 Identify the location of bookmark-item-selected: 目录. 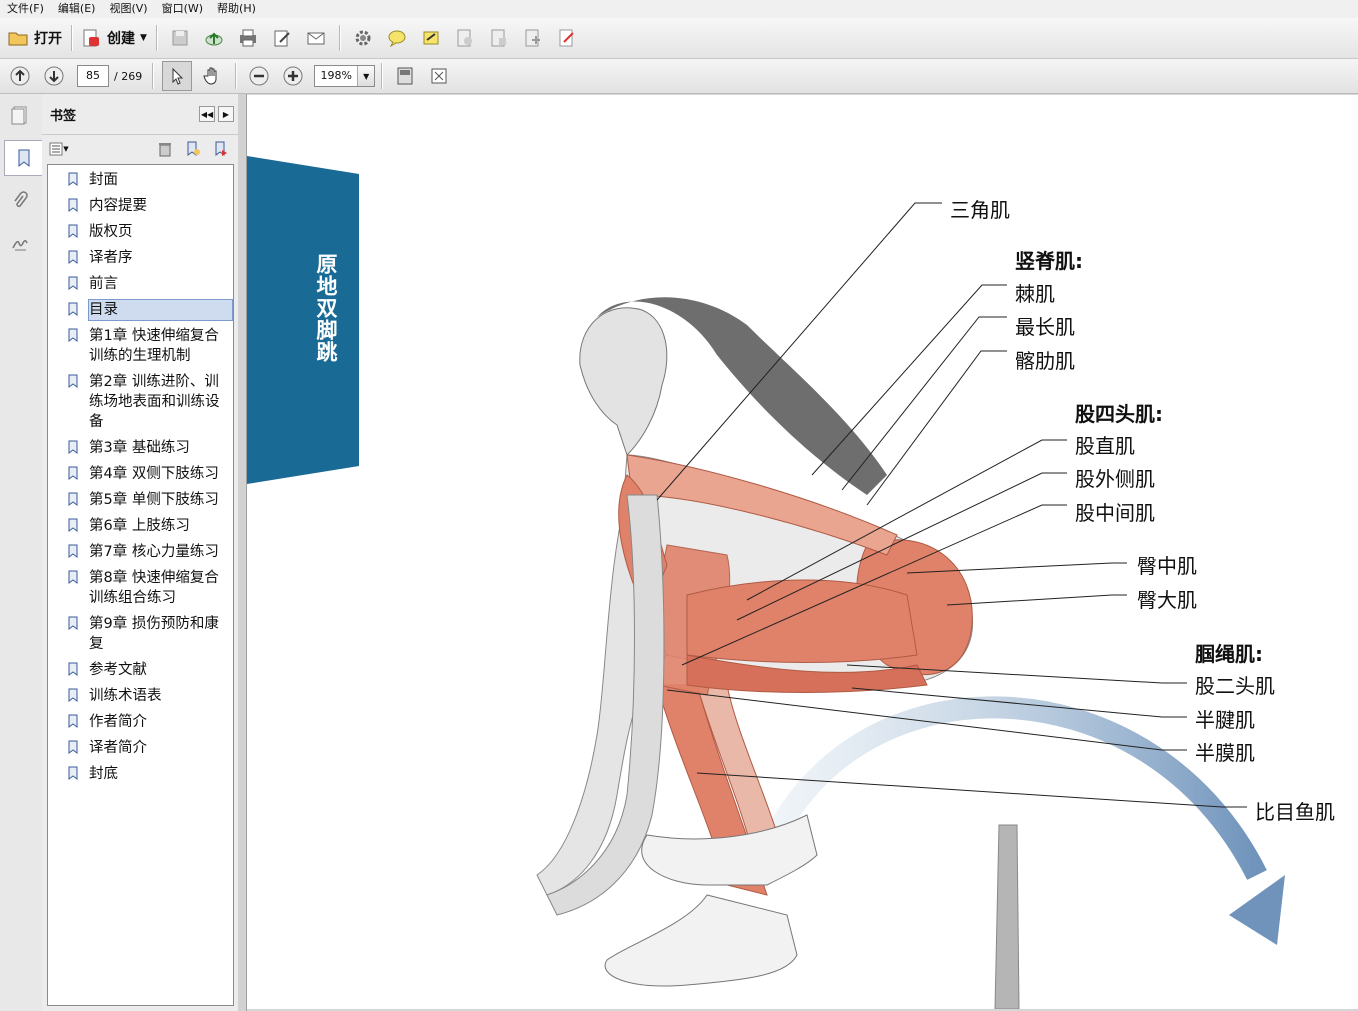
(140, 310).